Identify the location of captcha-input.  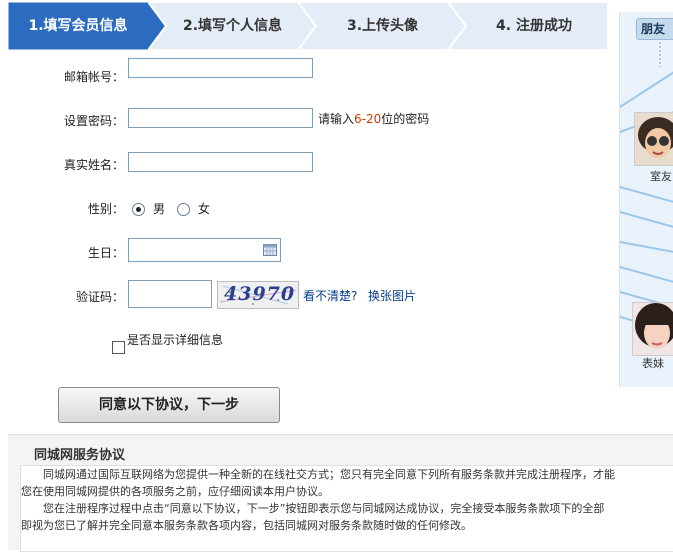
(170, 294).